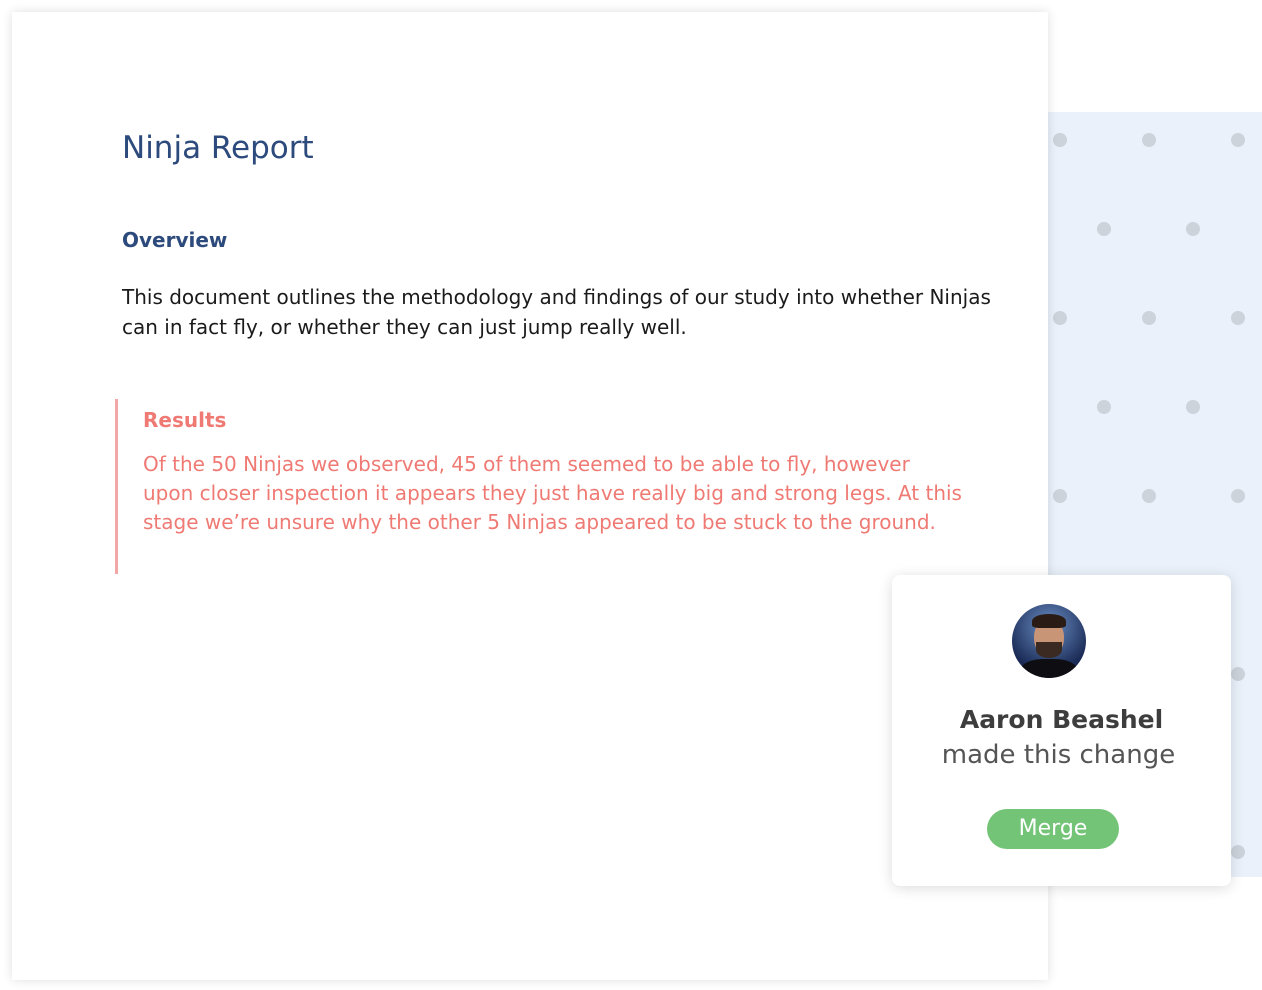 This screenshot has height=990, width=1262. What do you see at coordinates (1061, 719) in the screenshot?
I see `author-name: Aaron Beashel` at bounding box center [1061, 719].